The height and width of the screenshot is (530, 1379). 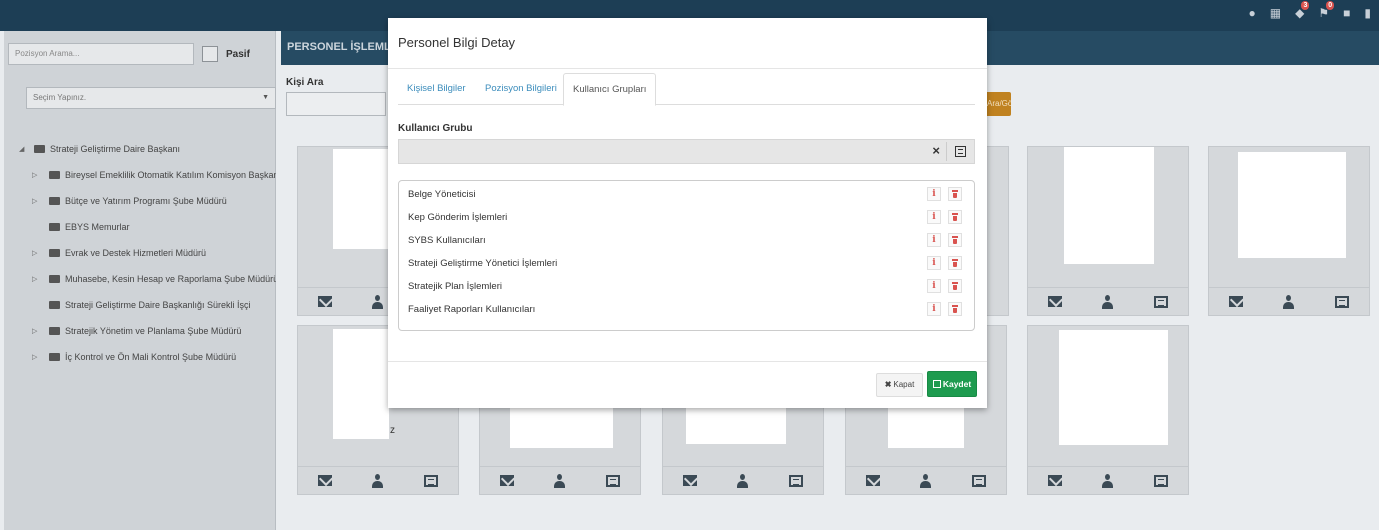 What do you see at coordinates (899, 385) in the screenshot?
I see `close-button: ✖ Kapat` at bounding box center [899, 385].